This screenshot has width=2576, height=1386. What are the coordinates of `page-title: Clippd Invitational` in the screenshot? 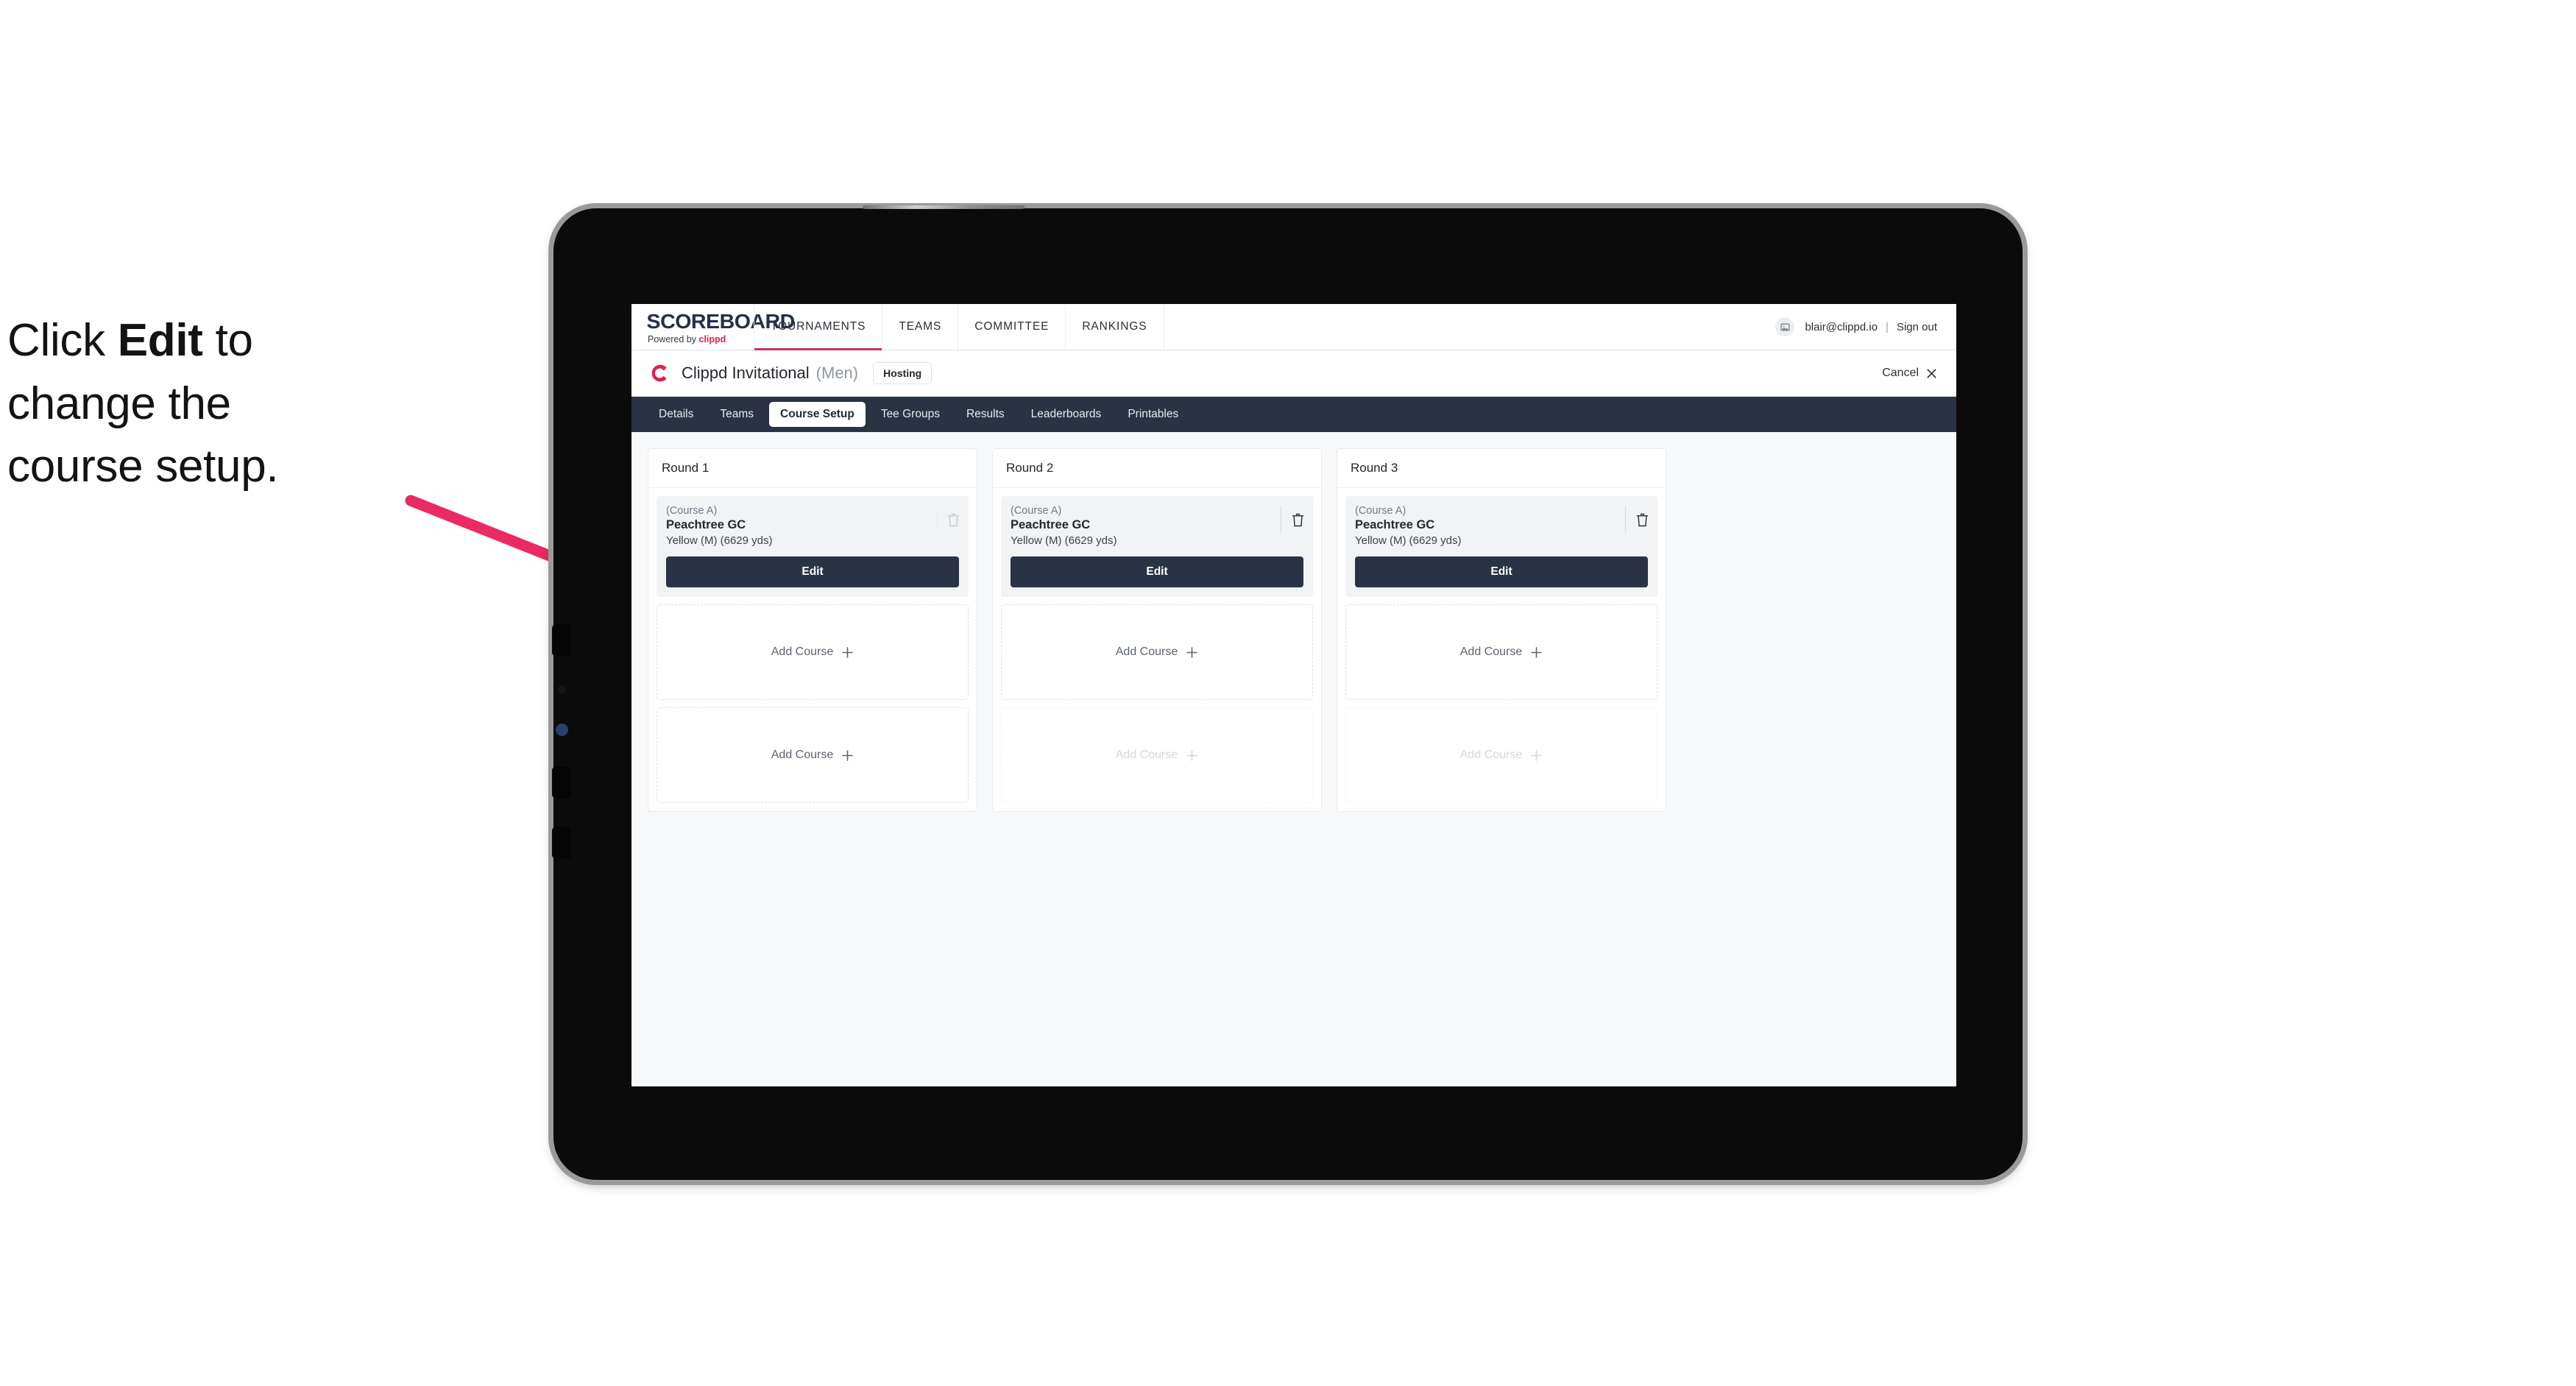 It's located at (746, 373).